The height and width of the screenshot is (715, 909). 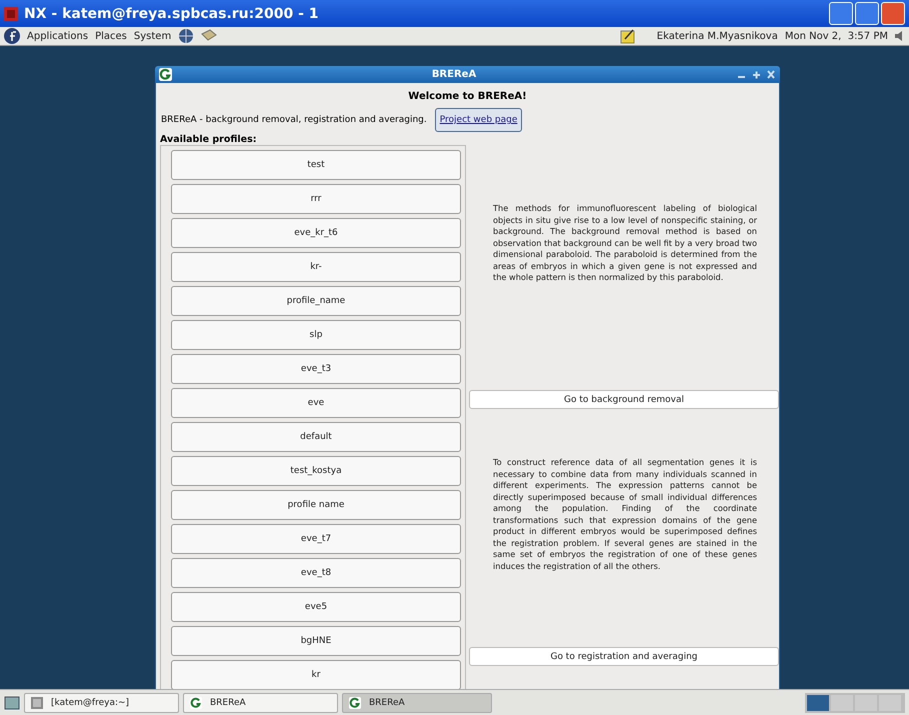 What do you see at coordinates (316, 199) in the screenshot?
I see `profile-button: rrr` at bounding box center [316, 199].